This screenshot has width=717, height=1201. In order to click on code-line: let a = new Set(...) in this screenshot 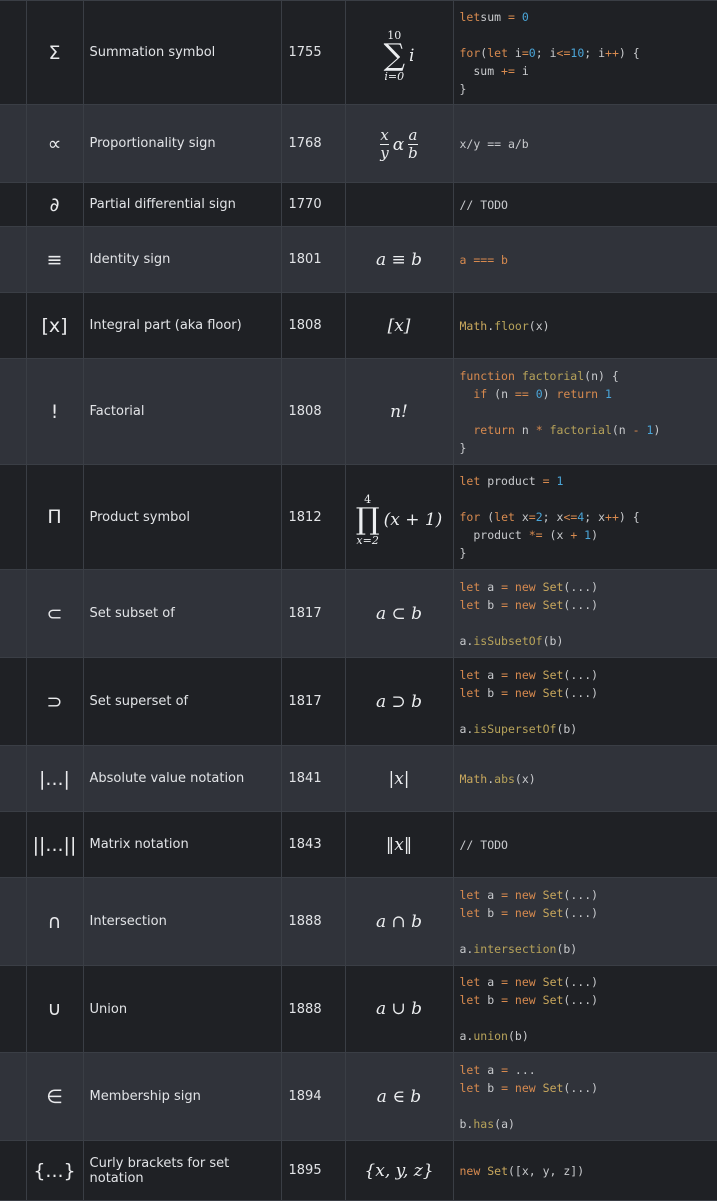, I will do `click(585, 895)`.